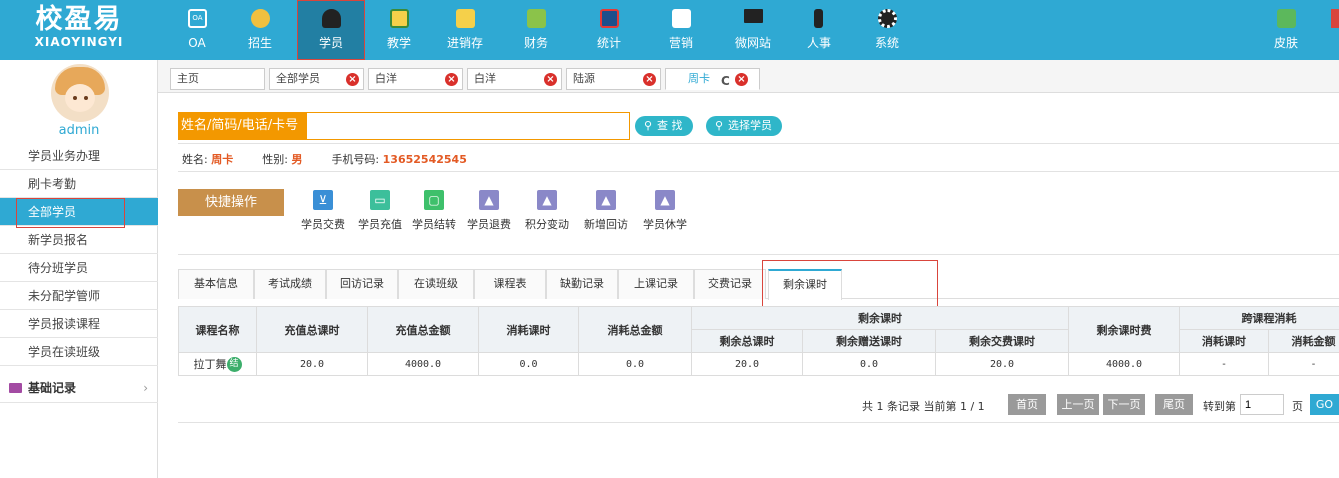 The width and height of the screenshot is (1339, 478). I want to click on sidebar-item-pending-class: 待分班学员, so click(79, 268).